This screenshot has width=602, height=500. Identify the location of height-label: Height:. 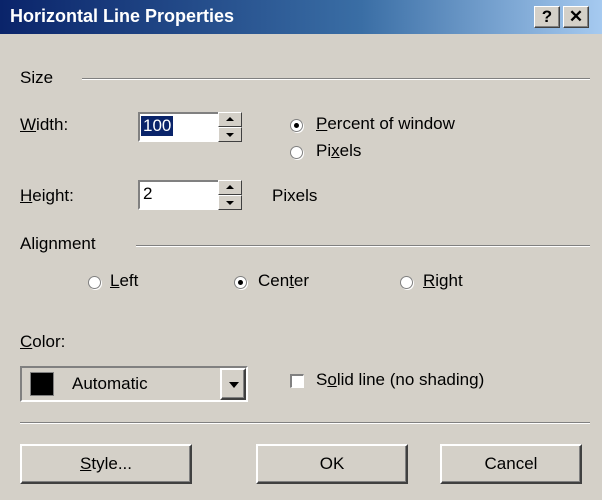
(47, 195).